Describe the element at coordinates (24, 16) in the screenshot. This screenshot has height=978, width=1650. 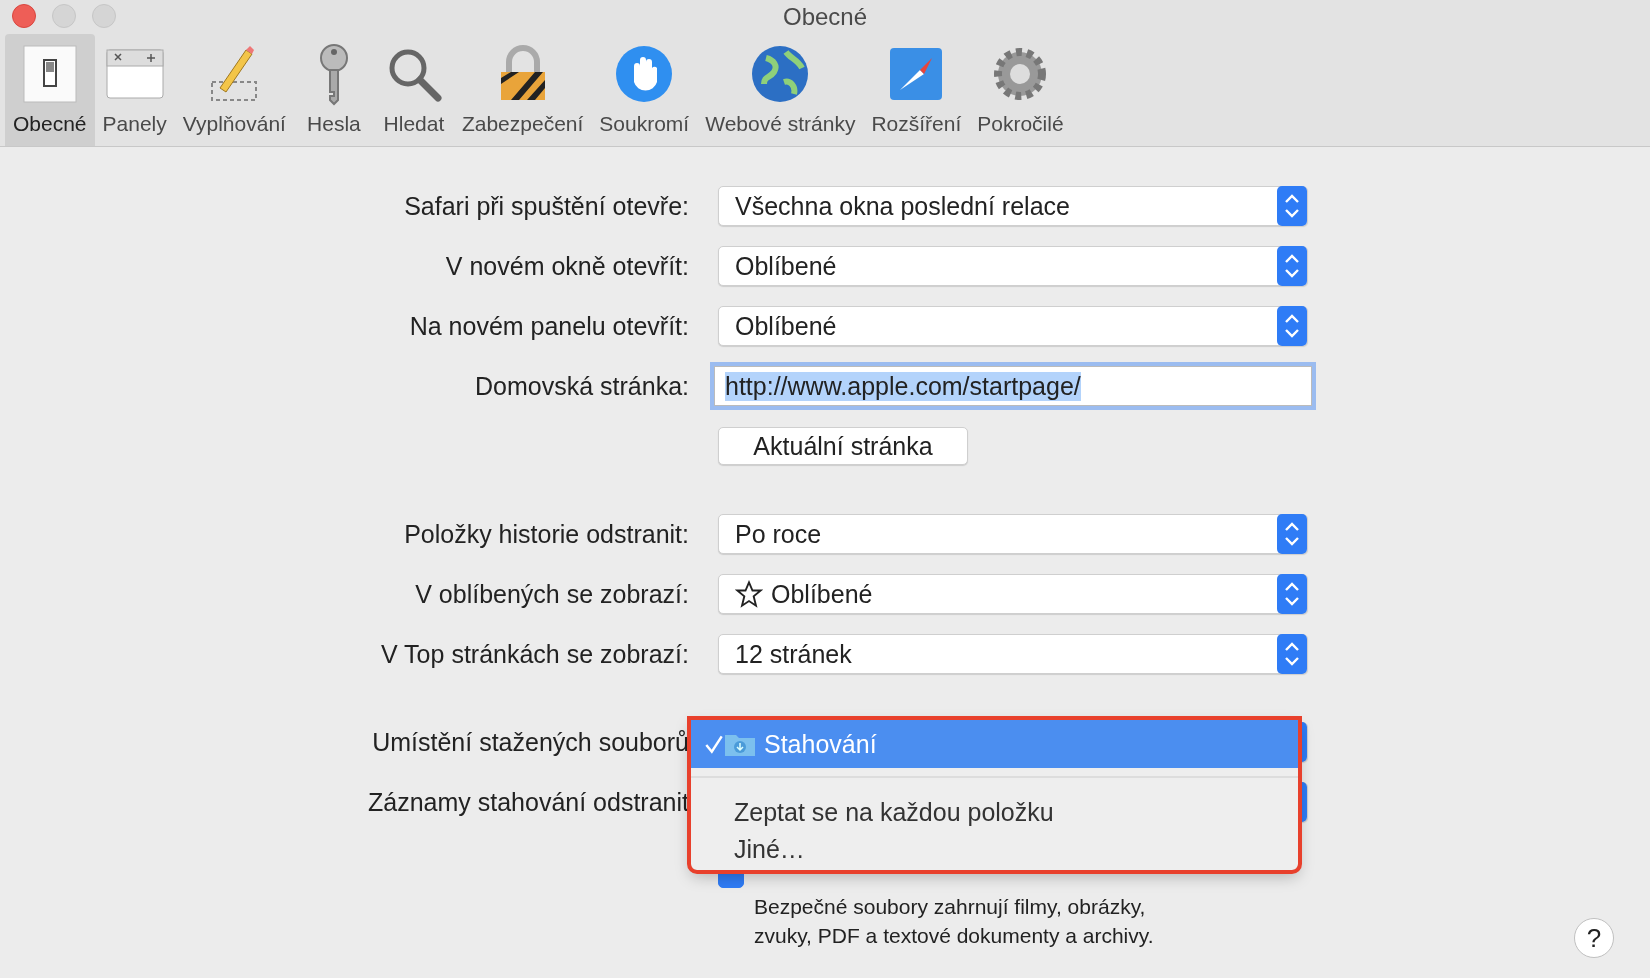
I see `close-button` at that location.